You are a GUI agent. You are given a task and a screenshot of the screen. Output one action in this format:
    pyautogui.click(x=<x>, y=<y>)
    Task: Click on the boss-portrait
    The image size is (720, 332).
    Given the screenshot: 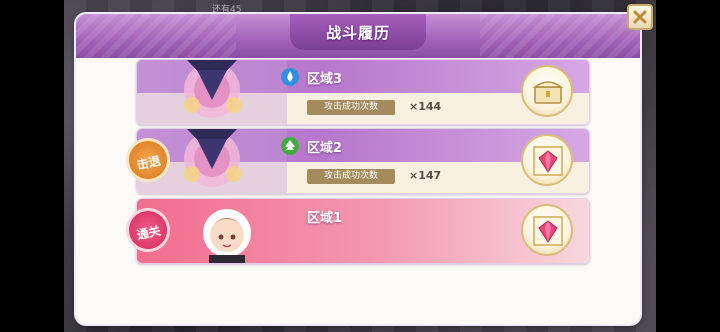 What is the action you would take?
    pyautogui.click(x=212, y=92)
    